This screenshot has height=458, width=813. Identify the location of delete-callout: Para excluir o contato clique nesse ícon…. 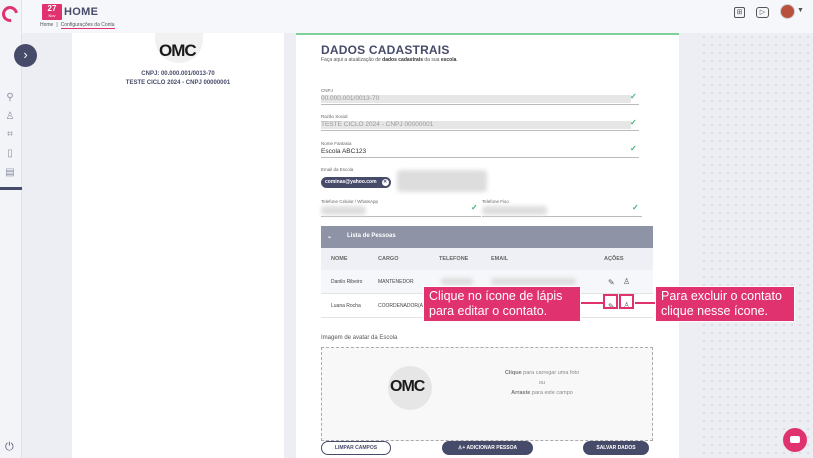
(725, 304).